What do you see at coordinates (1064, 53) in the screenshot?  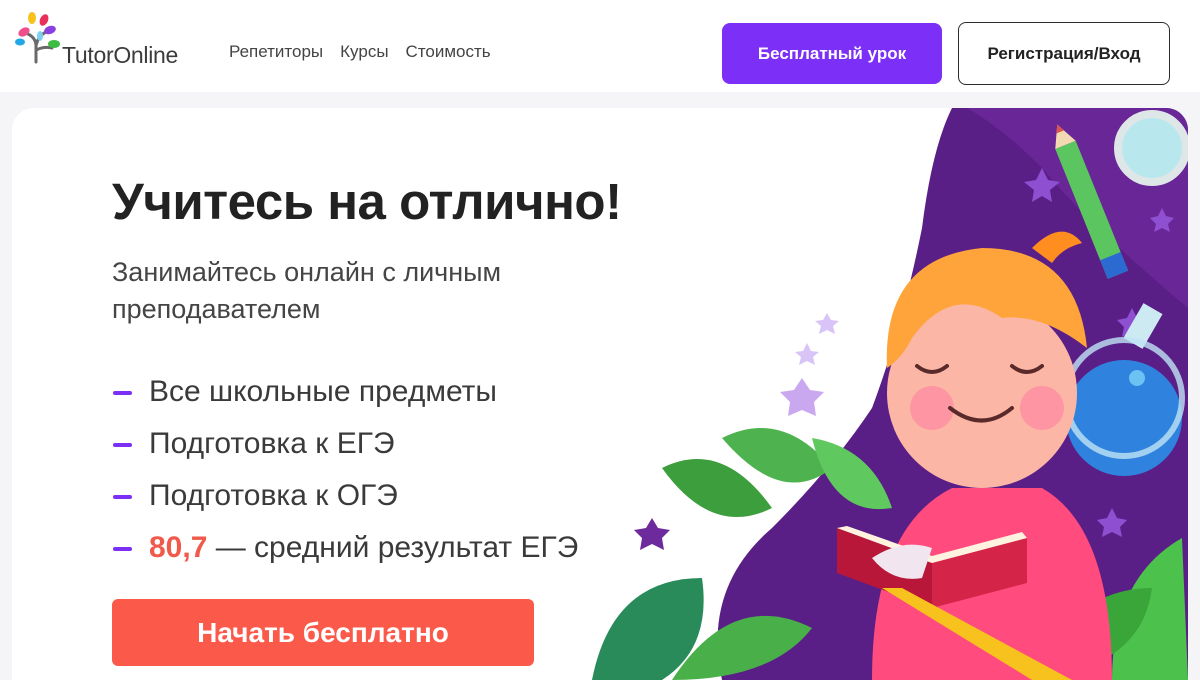 I see `login-button: Регистрация/Вход` at bounding box center [1064, 53].